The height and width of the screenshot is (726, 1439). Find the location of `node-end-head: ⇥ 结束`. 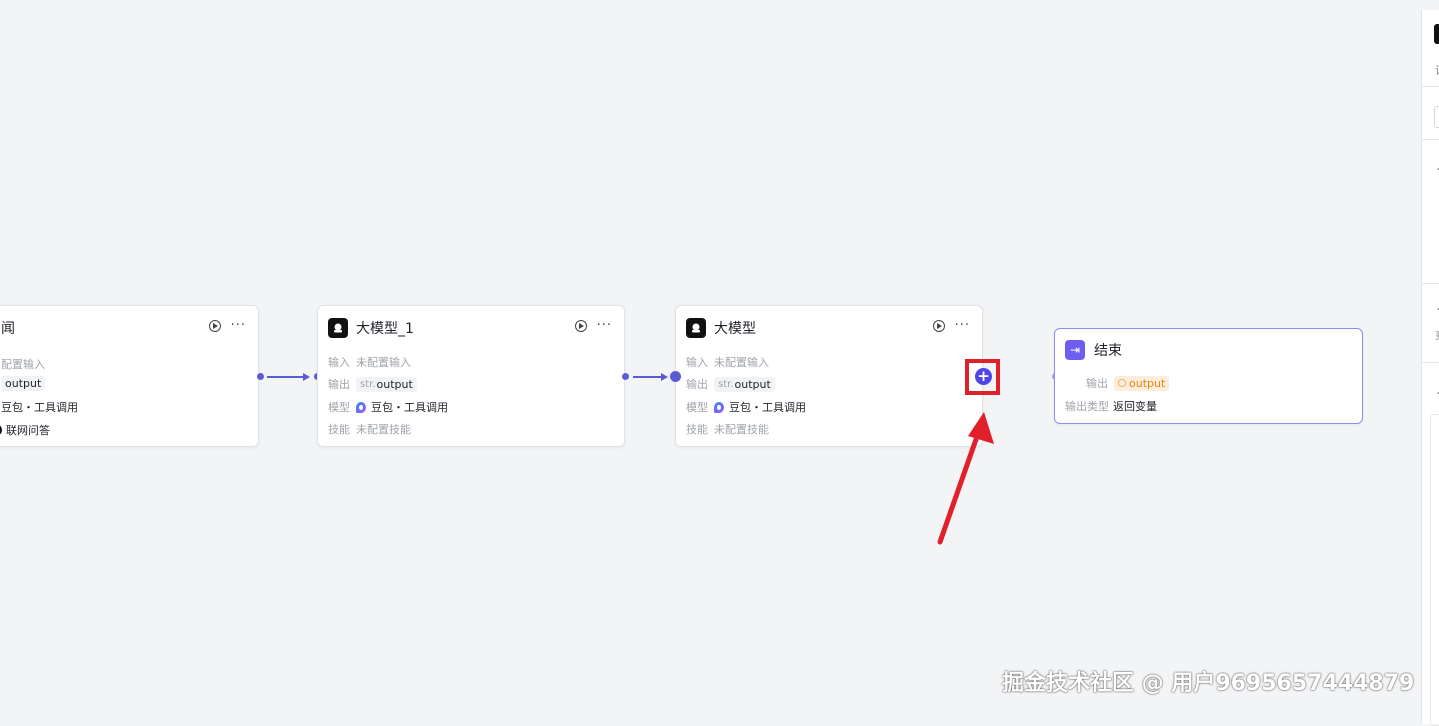

node-end-head: ⇥ 结束 is located at coordinates (1093, 350).